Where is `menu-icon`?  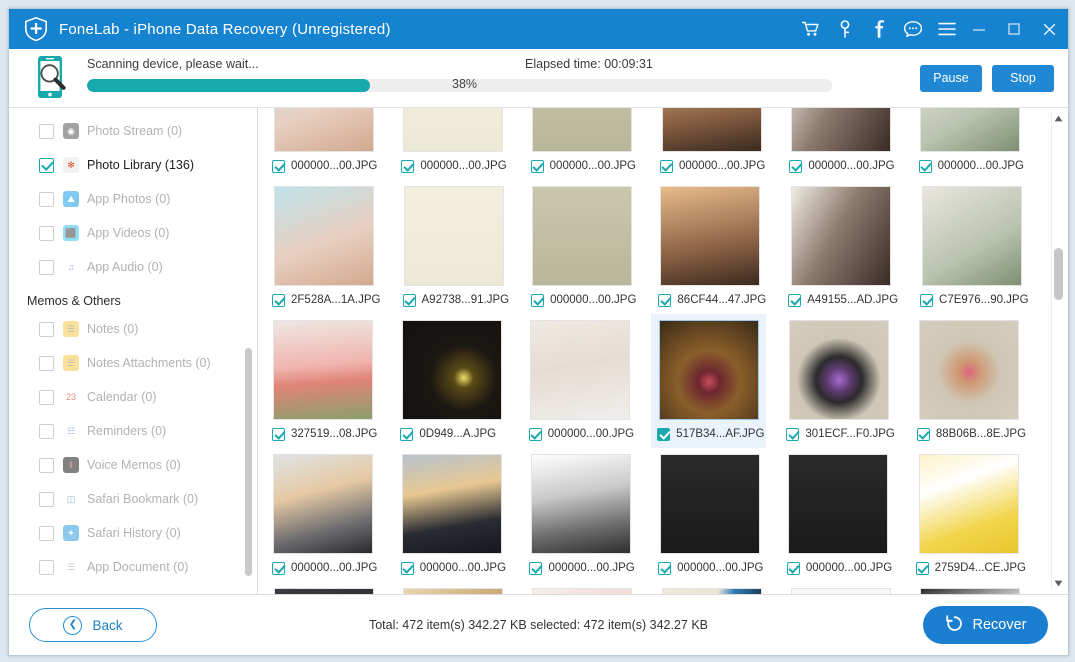
menu-icon is located at coordinates (947, 29).